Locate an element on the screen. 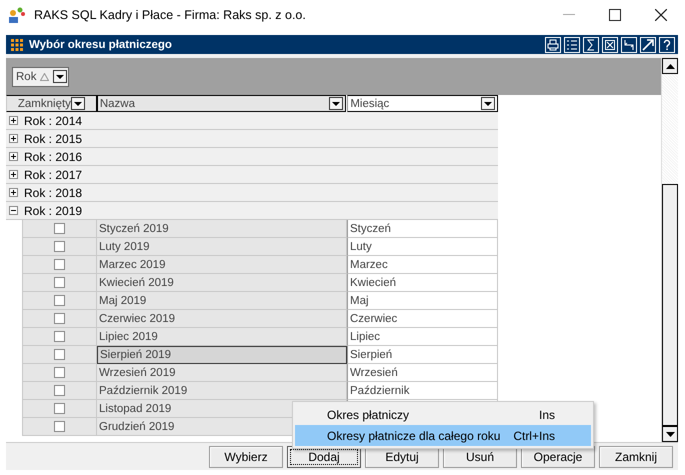 The image size is (685, 475). table-cell: Czerwiec 2019 is located at coordinates (222, 319).